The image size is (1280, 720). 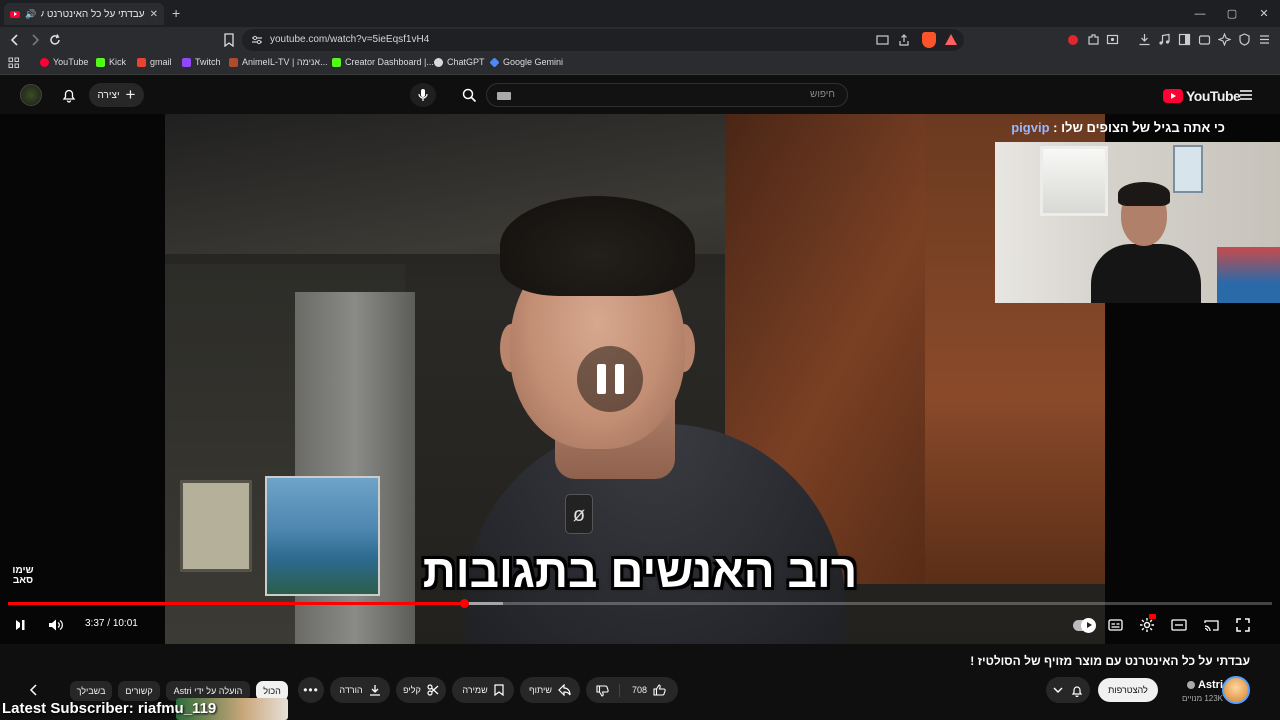 I want to click on youtube-masthead: יצירה + חיפוש YouTube, so click(x=640, y=95).